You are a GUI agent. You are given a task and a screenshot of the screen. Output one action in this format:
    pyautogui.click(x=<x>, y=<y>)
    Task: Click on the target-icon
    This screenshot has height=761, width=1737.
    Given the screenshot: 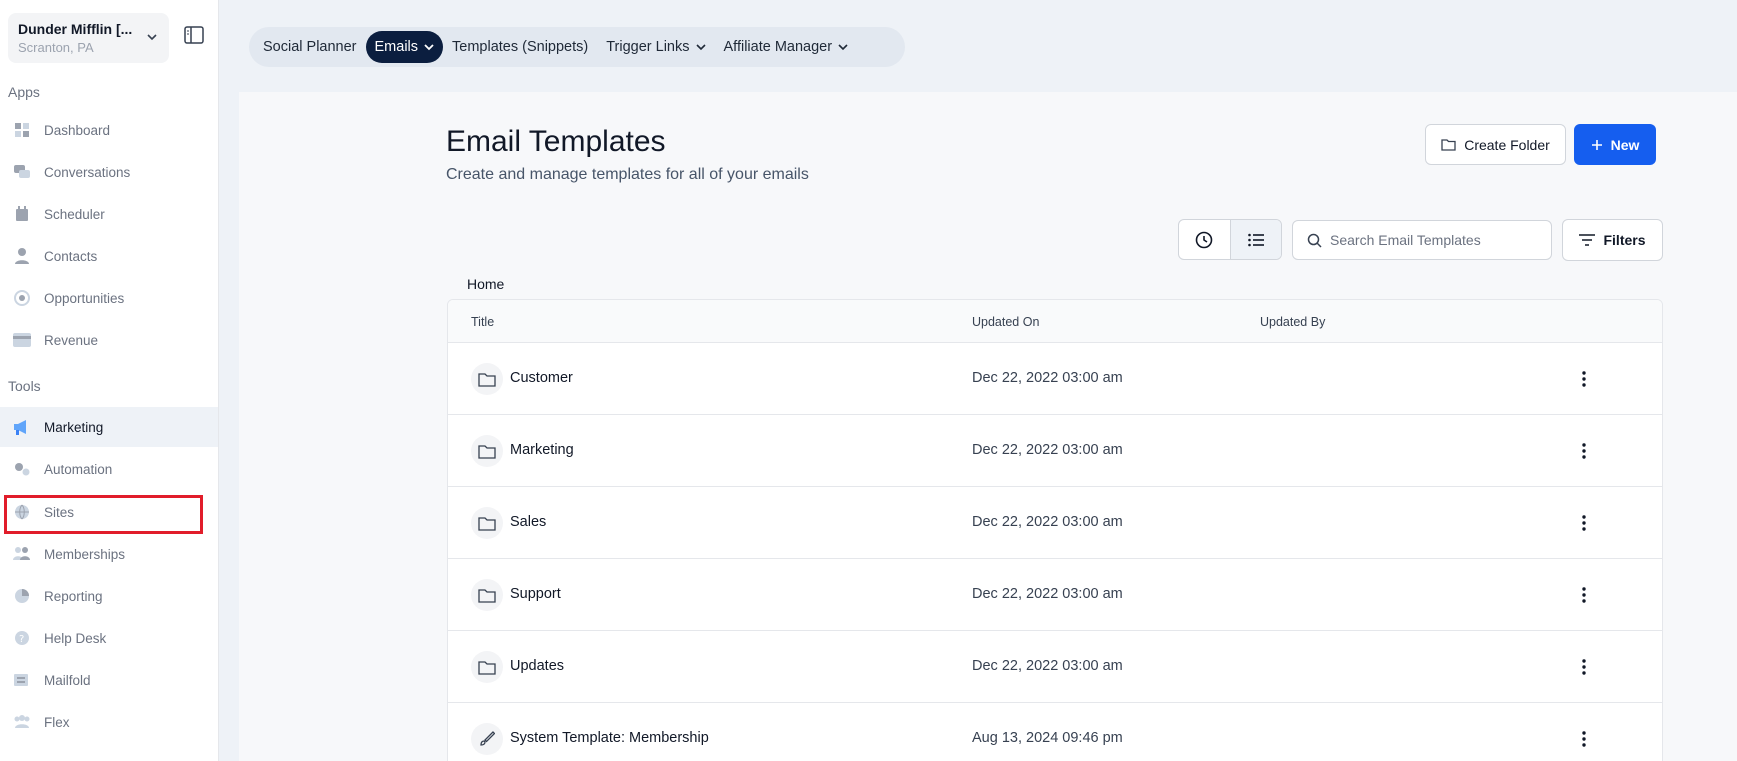 What is the action you would take?
    pyautogui.click(x=22, y=298)
    